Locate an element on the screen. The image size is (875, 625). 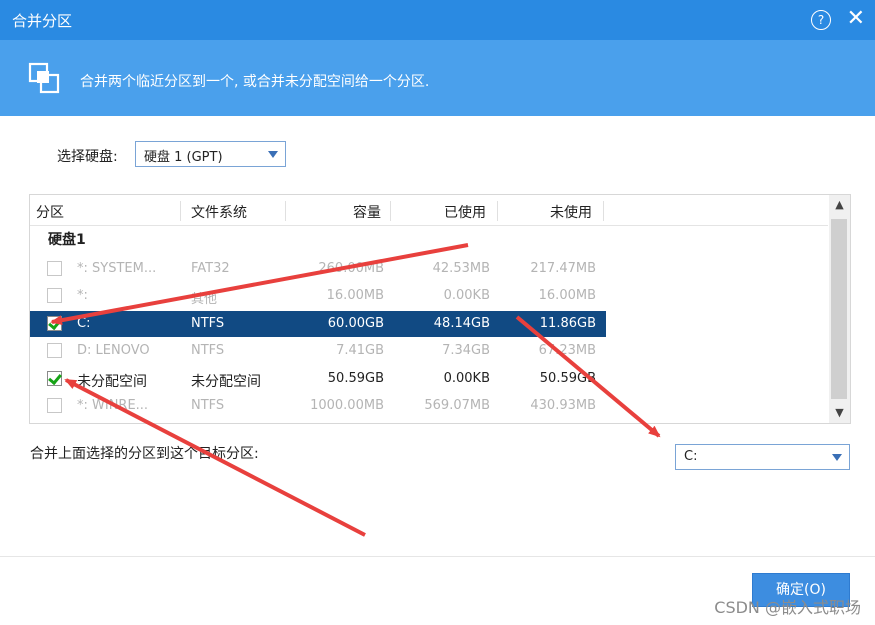
partition-capacity: 50.59GB is located at coordinates (355, 378).